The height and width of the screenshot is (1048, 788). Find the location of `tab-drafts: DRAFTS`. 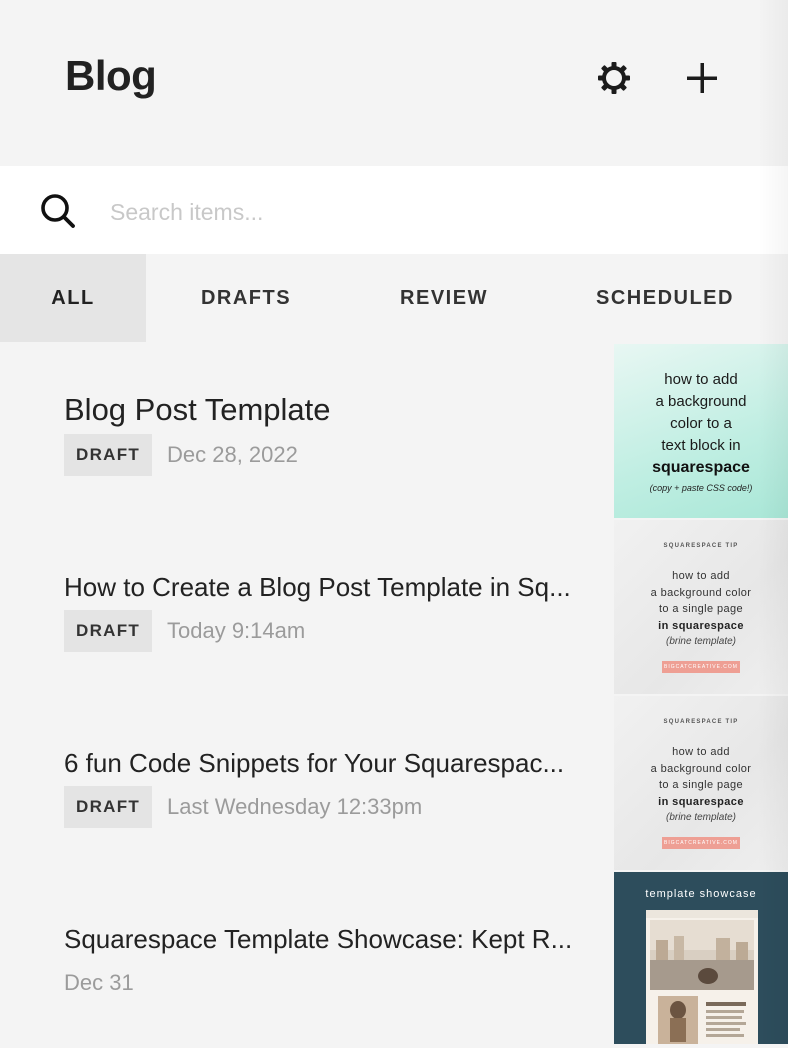

tab-drafts: DRAFTS is located at coordinates (246, 298).